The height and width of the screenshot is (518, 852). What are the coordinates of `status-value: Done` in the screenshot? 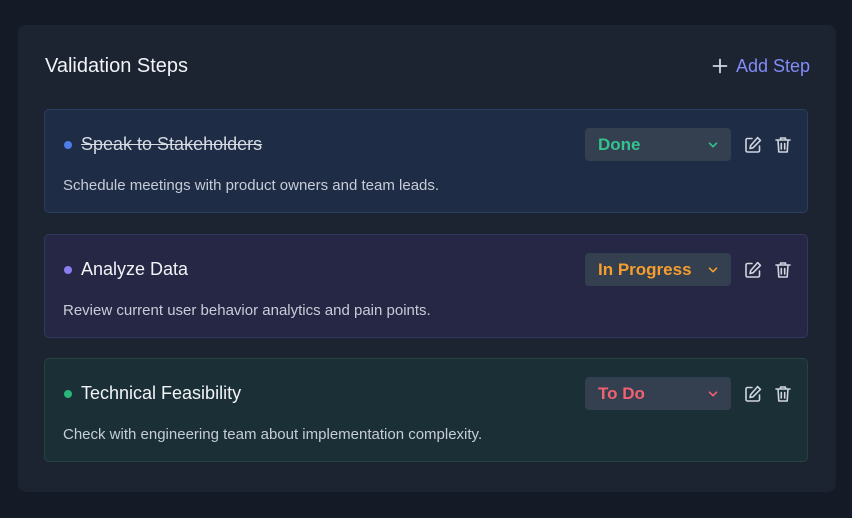 It's located at (619, 144).